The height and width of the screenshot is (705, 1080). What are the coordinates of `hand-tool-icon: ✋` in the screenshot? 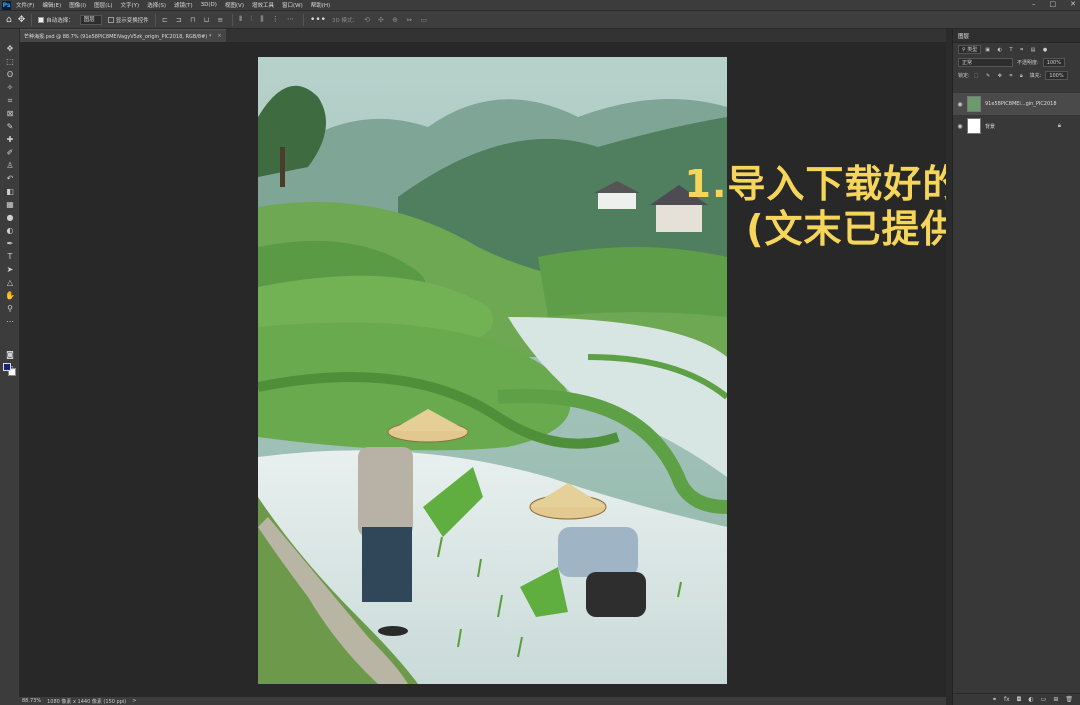 It's located at (10, 295).